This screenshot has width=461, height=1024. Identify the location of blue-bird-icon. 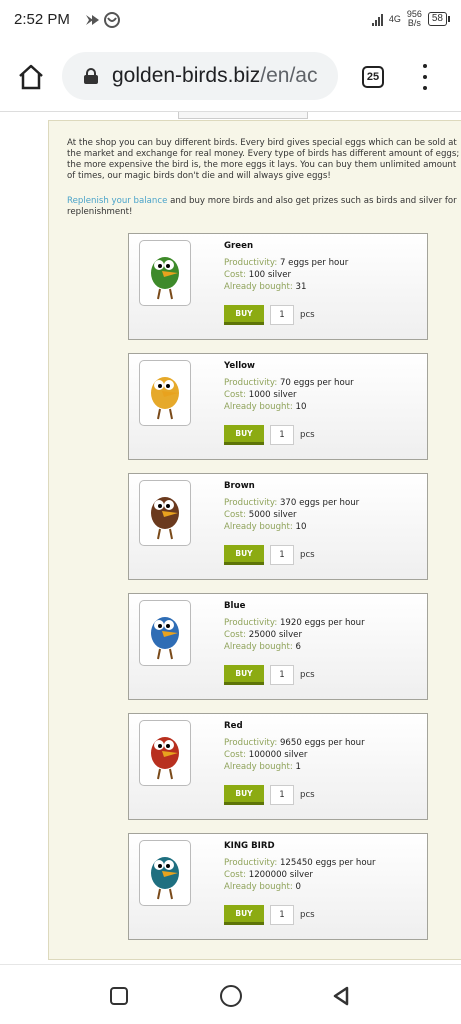
(165, 633).